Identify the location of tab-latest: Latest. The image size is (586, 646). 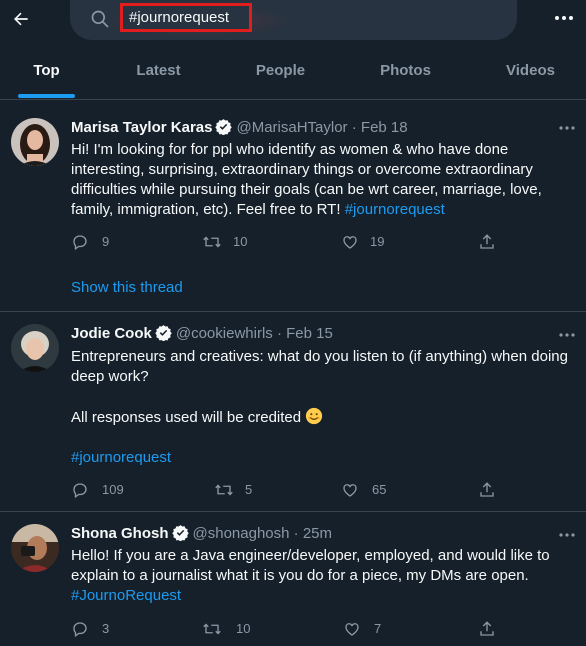
(158, 74).